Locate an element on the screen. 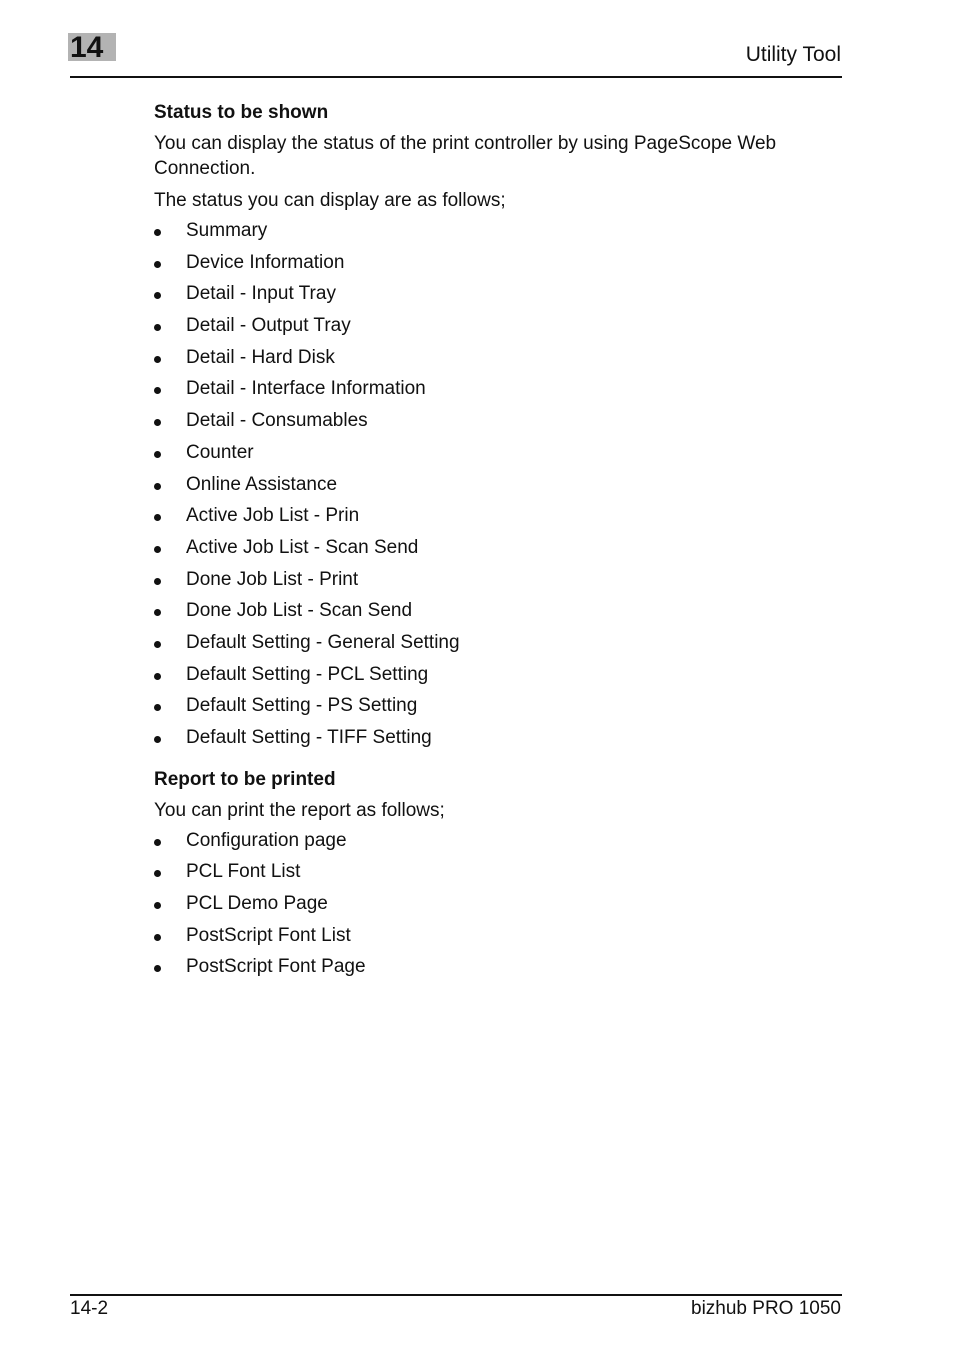  header-title: Utility Tool is located at coordinates (793, 54).